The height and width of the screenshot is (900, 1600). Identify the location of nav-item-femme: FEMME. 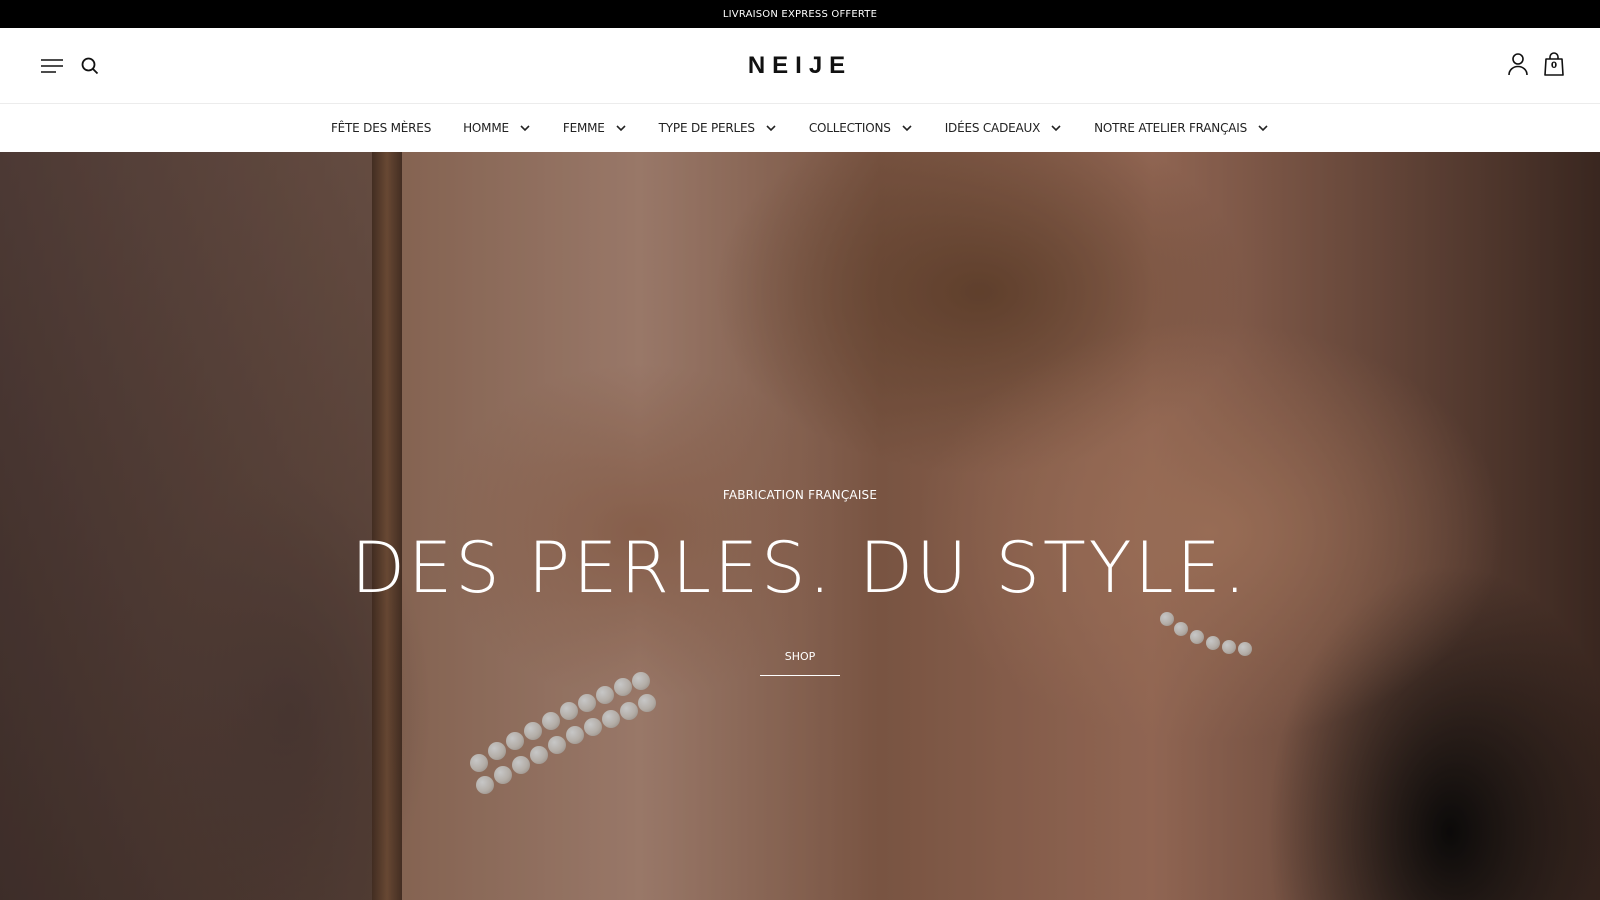
(595, 128).